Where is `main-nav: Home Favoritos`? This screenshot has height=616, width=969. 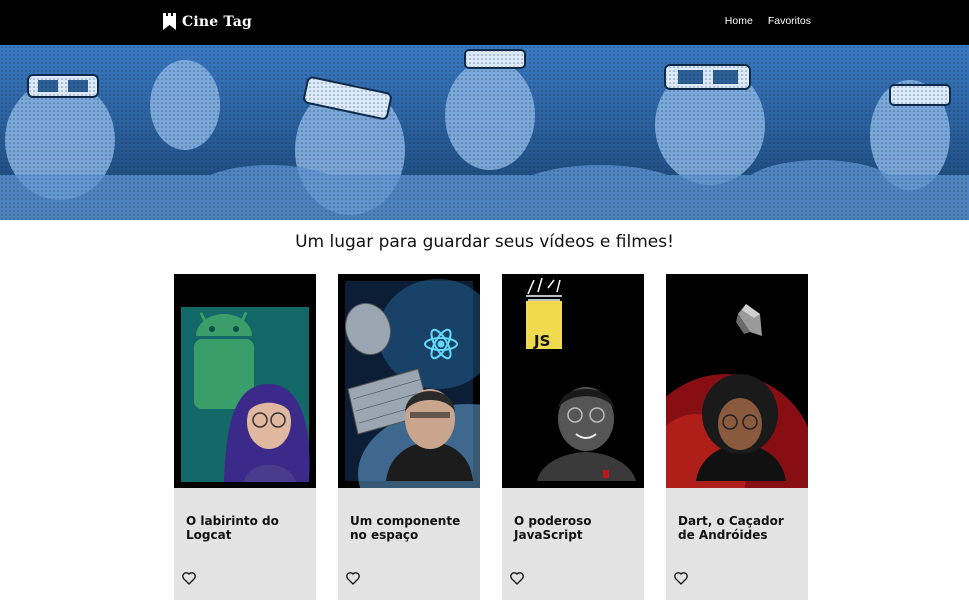
main-nav: Home Favoritos is located at coordinates (768, 21).